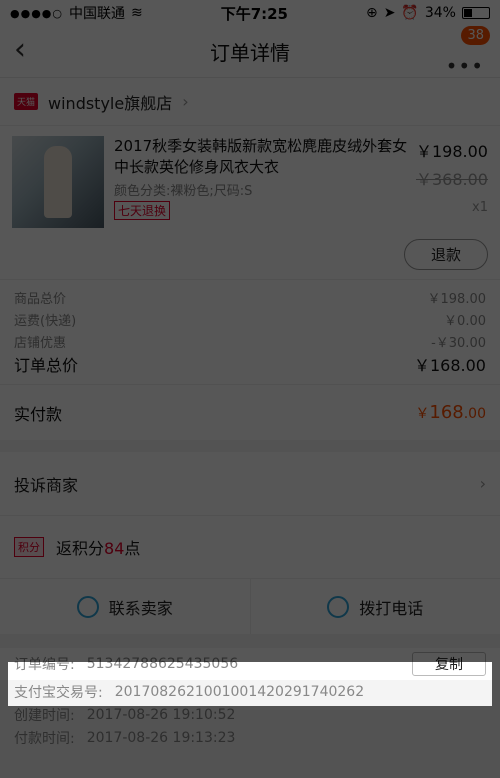 The image size is (500, 778). I want to click on points-text: 返积分84点, so click(98, 547).